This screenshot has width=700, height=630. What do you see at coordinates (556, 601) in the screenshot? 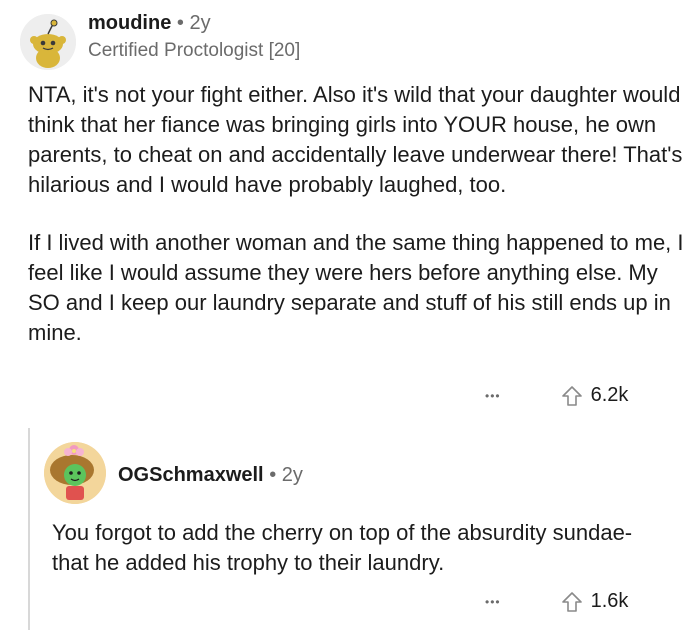
I see `comment-actions: ••• 1.6k` at bounding box center [556, 601].